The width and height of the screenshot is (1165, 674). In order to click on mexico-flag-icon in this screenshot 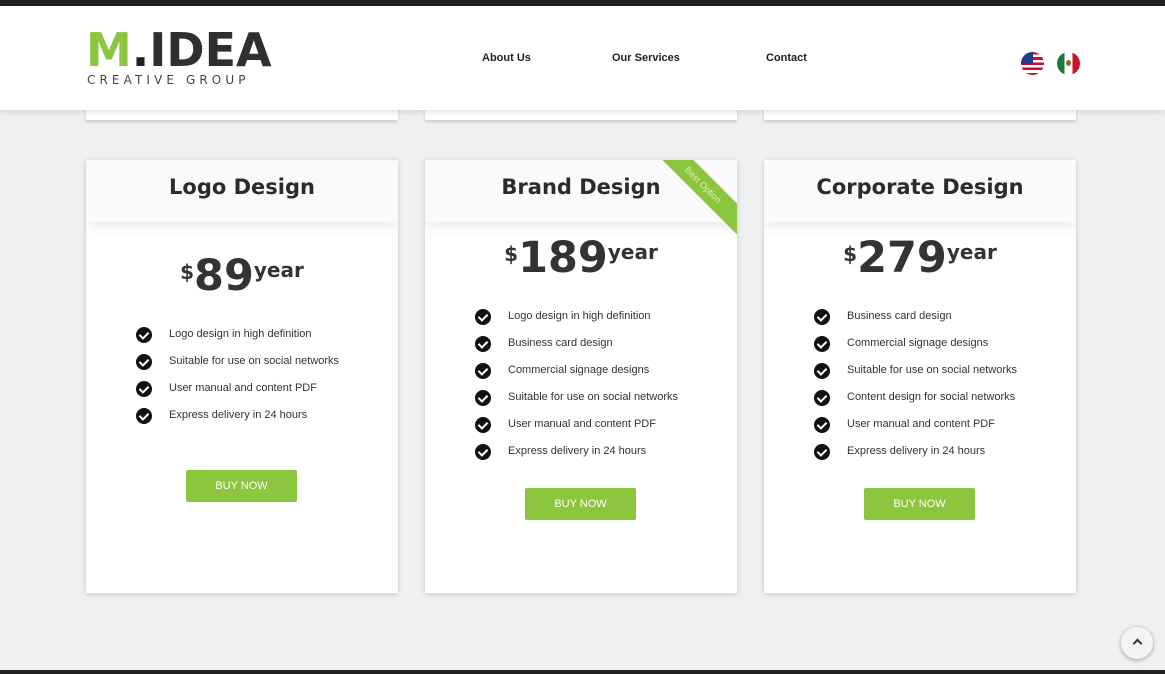, I will do `click(1068, 63)`.